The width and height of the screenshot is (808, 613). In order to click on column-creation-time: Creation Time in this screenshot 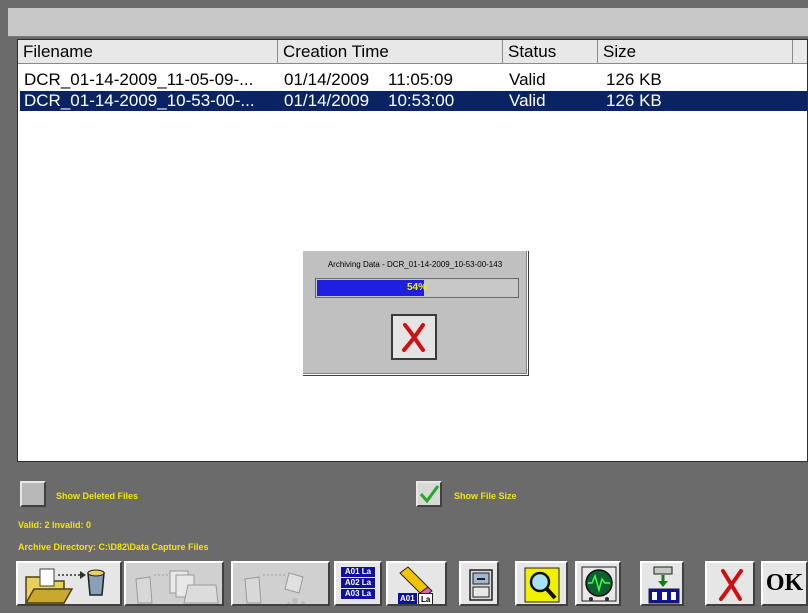, I will do `click(390, 52)`.